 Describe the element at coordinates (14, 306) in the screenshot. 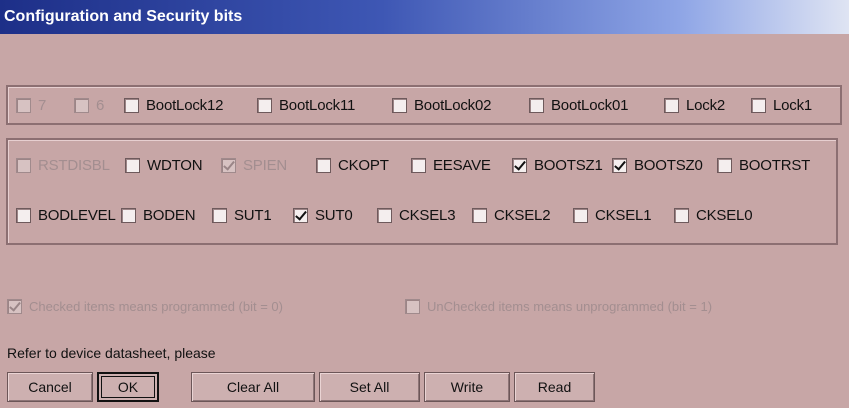

I see `legend-checked-checkbox` at that location.